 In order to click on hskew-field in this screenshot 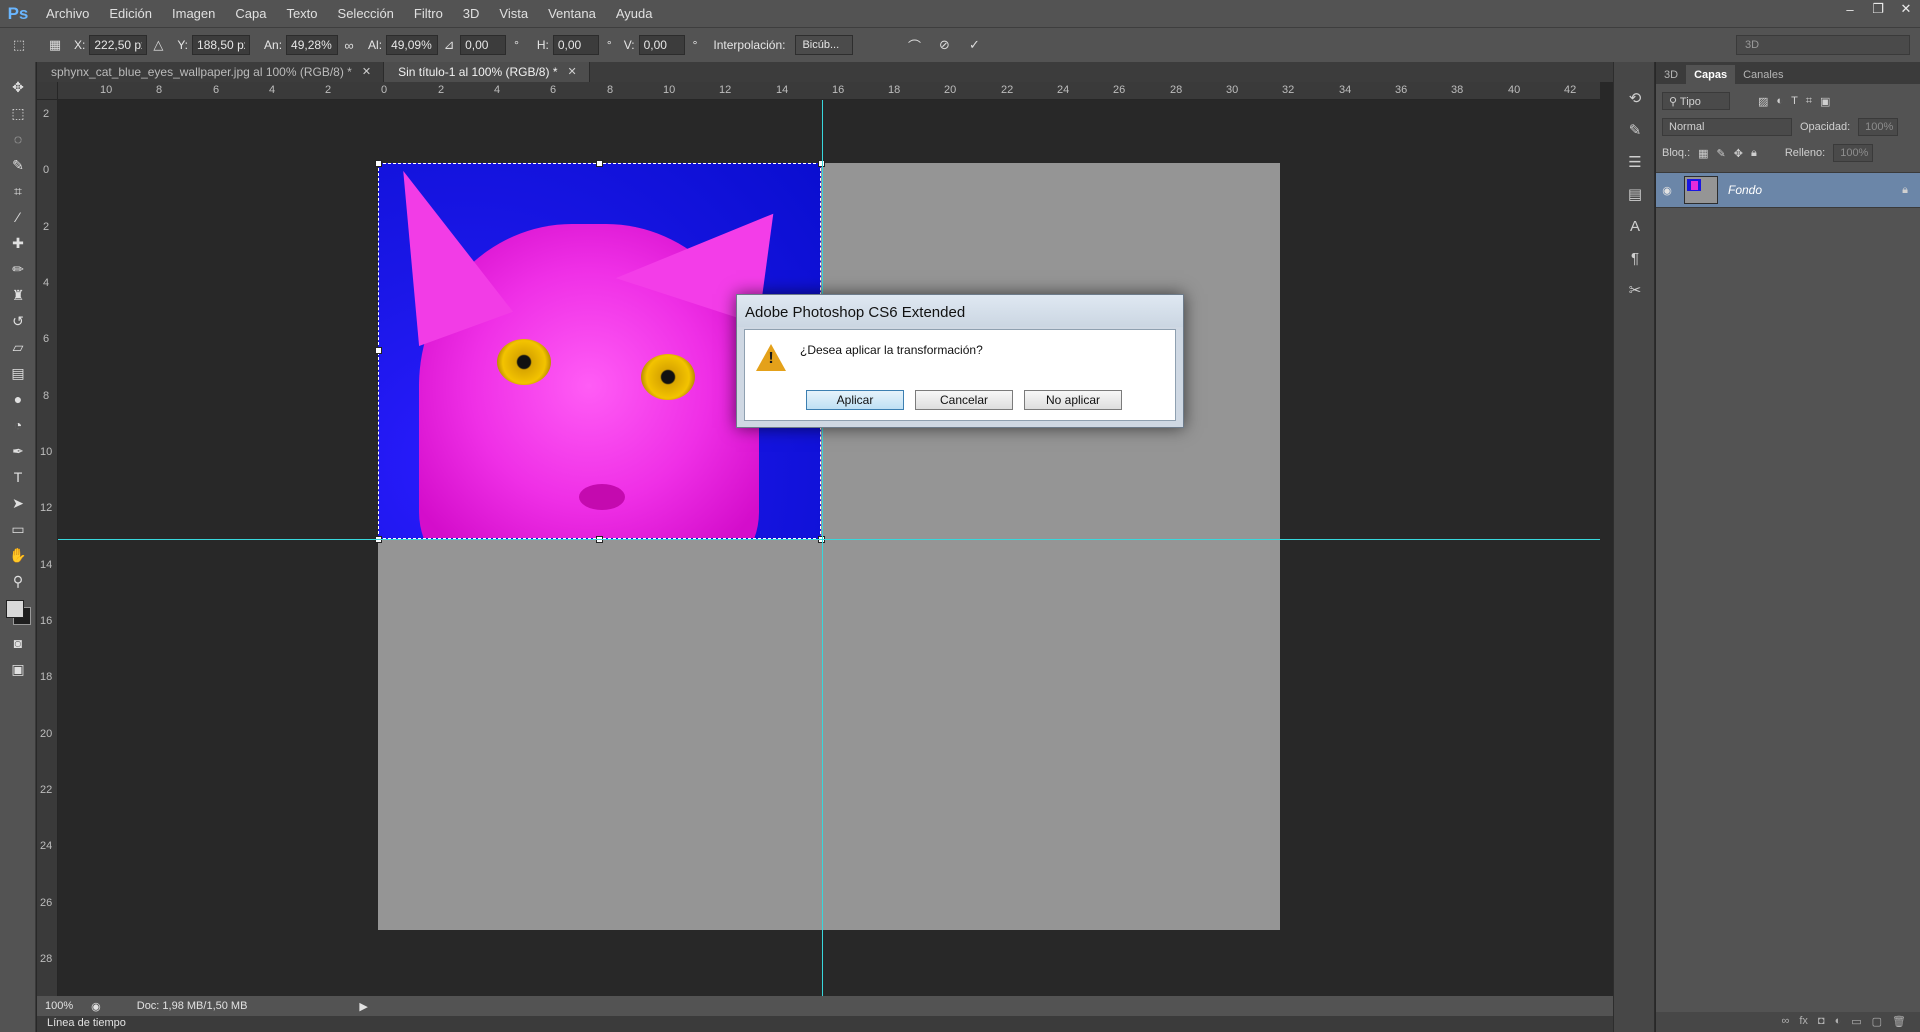, I will do `click(575, 45)`.